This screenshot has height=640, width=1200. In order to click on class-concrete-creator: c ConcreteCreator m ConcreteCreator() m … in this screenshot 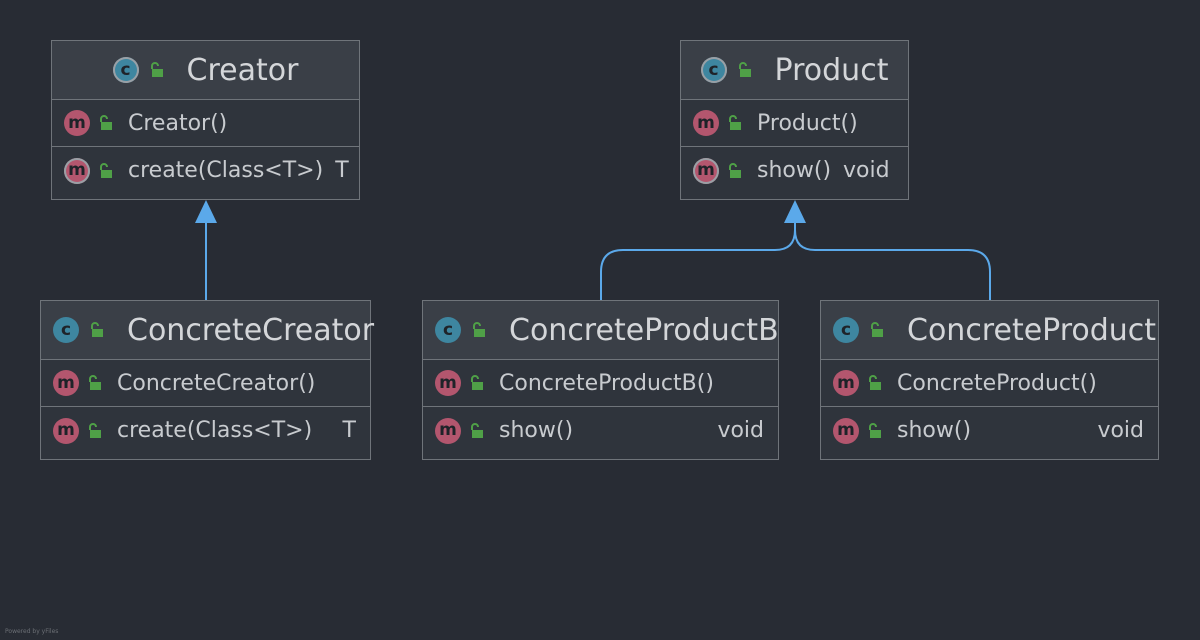, I will do `click(207, 380)`.